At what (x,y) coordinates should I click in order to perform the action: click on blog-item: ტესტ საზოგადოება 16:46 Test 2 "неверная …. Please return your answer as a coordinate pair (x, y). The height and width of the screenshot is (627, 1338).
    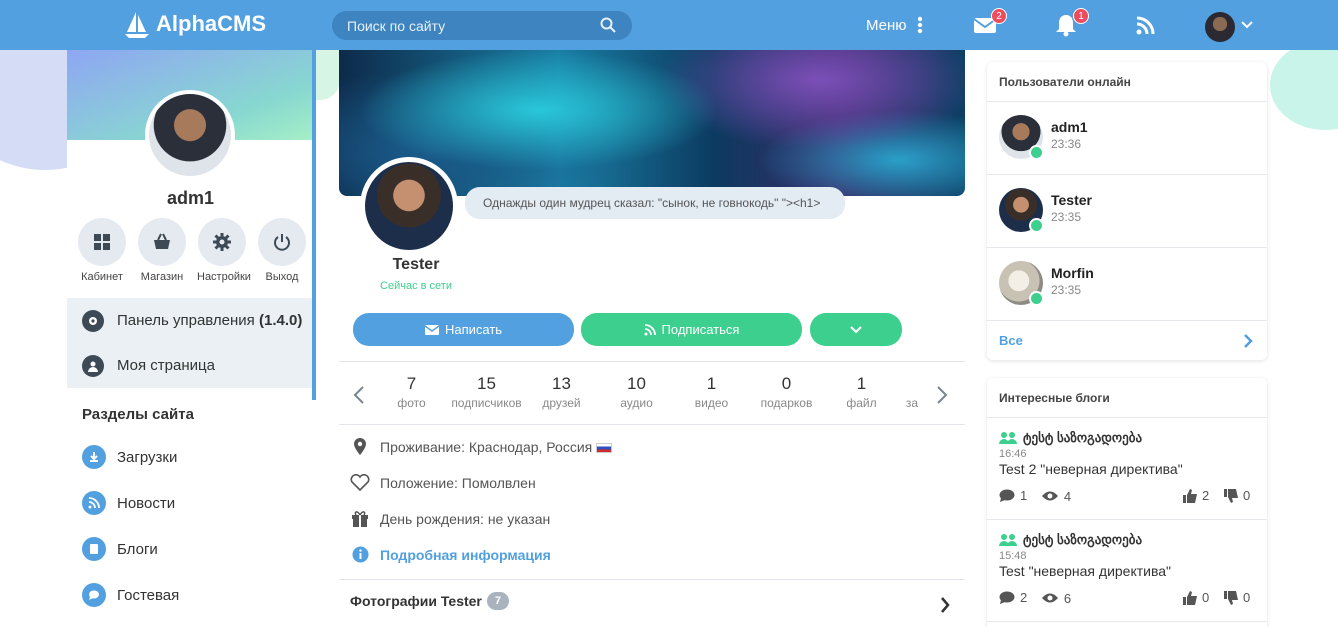
    Looking at the image, I should click on (1127, 469).